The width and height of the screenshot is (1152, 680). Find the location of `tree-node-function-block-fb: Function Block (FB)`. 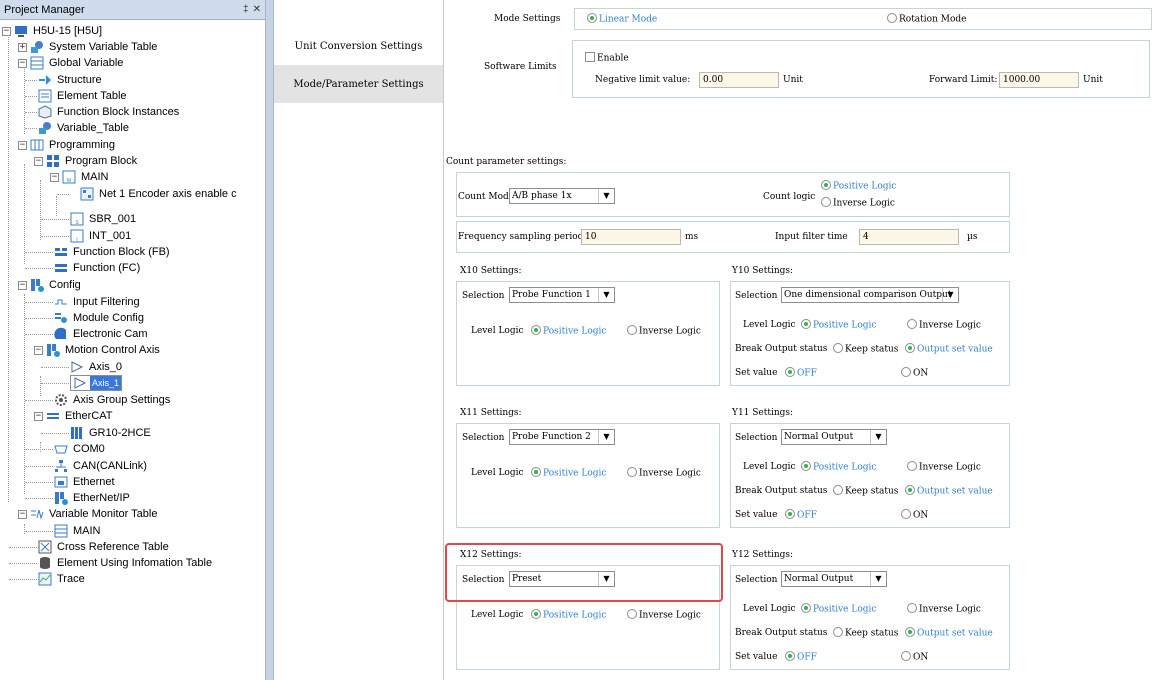

tree-node-function-block-fb: Function Block (FB) is located at coordinates (113, 252).